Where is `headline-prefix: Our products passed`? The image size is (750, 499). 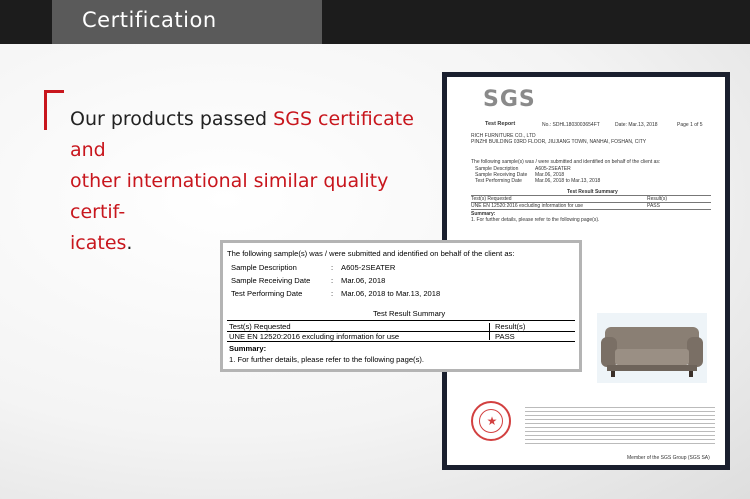
headline-prefix: Our products passed is located at coordinates (172, 119).